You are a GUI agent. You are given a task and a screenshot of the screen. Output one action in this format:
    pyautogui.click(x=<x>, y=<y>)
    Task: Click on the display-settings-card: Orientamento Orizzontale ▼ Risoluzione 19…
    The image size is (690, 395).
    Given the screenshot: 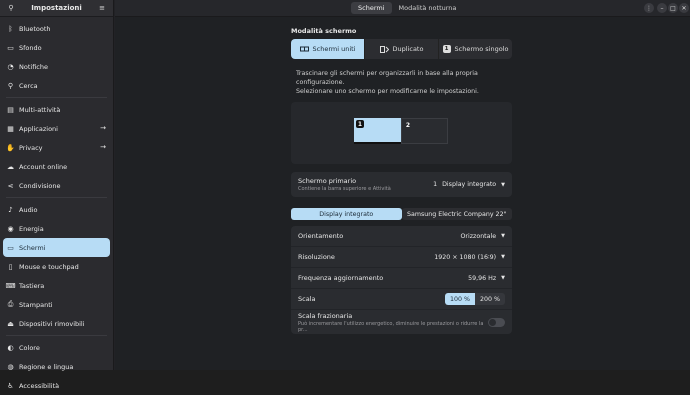 What is the action you would take?
    pyautogui.click(x=401, y=280)
    